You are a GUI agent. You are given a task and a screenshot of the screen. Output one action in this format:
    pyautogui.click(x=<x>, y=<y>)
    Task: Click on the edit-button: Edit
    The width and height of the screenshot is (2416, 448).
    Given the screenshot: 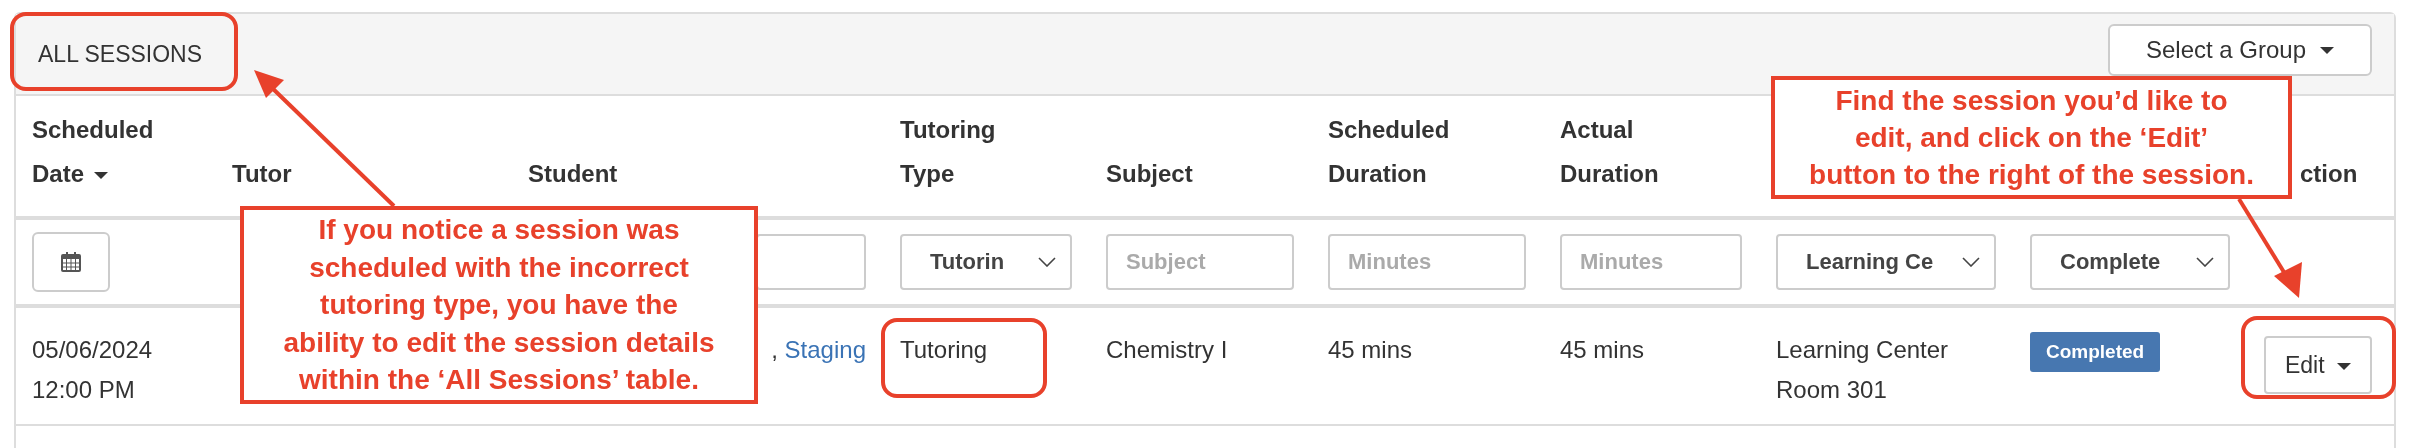 What is the action you would take?
    pyautogui.click(x=2318, y=365)
    